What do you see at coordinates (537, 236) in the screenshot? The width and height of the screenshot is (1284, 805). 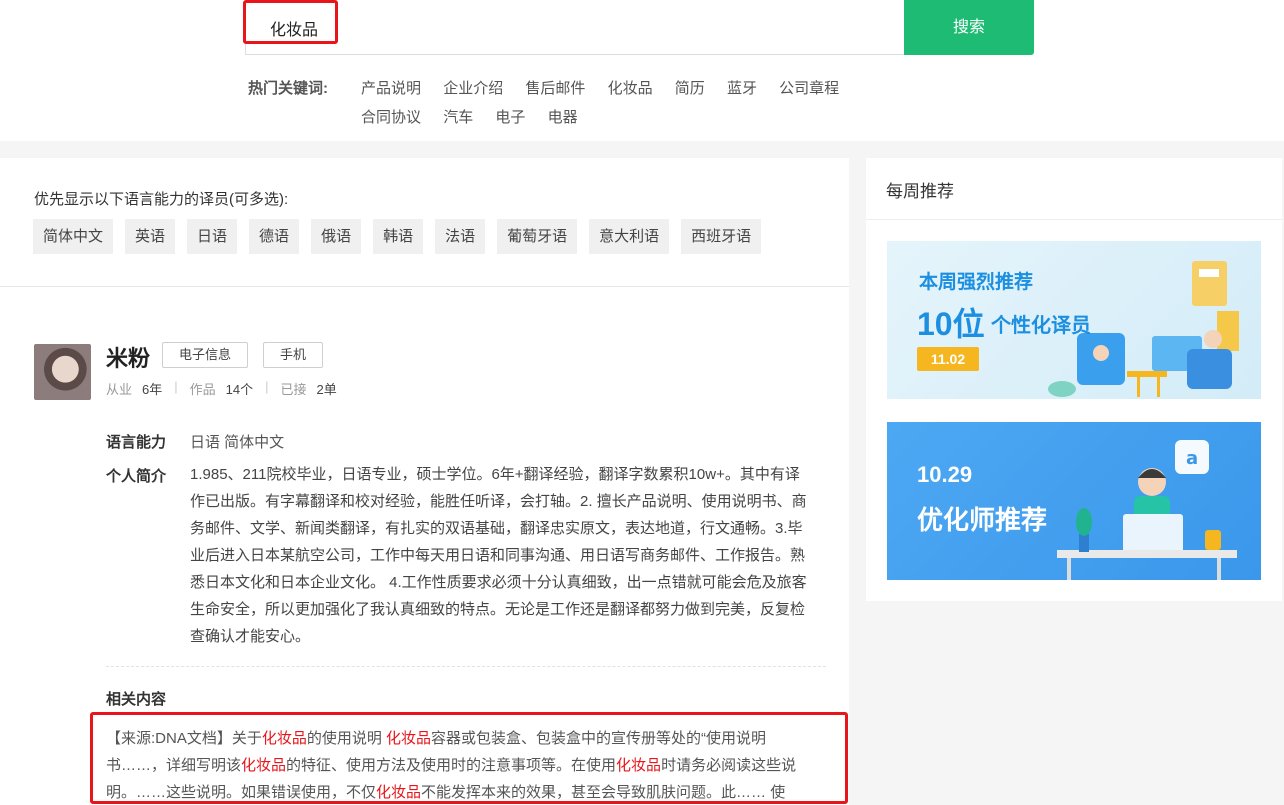 I see `language-filter-option: 葡萄牙语` at bounding box center [537, 236].